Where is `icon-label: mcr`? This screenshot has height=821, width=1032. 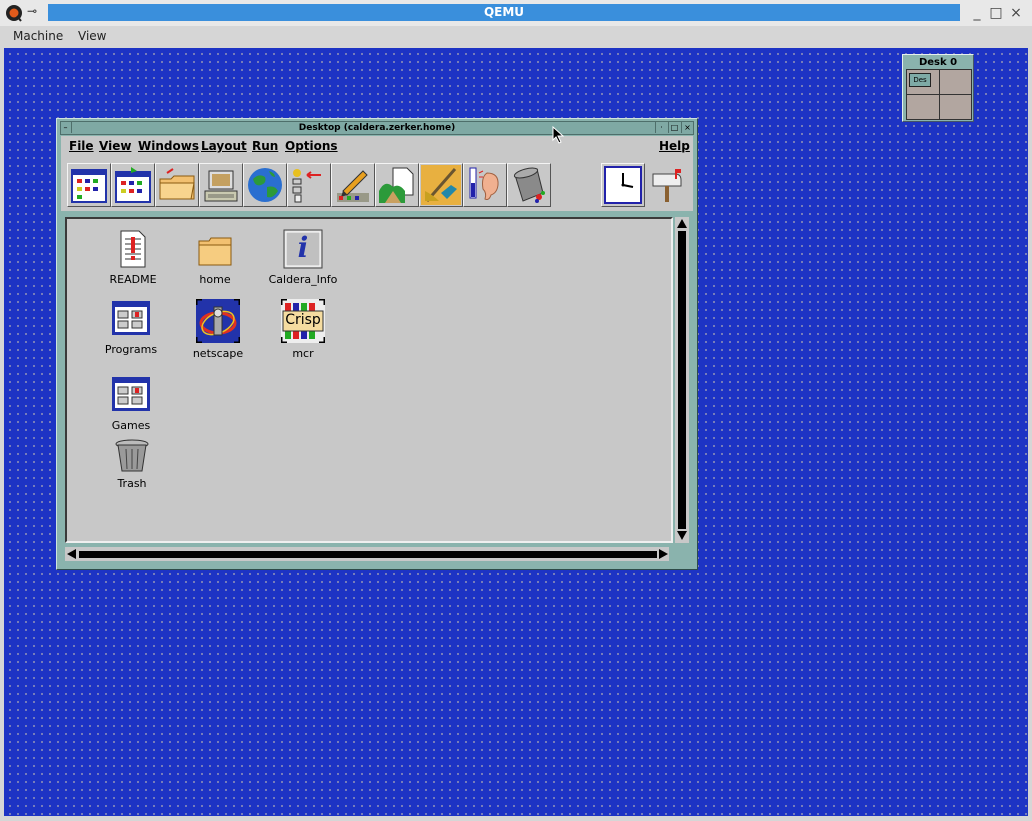
icon-label: mcr is located at coordinates (303, 353).